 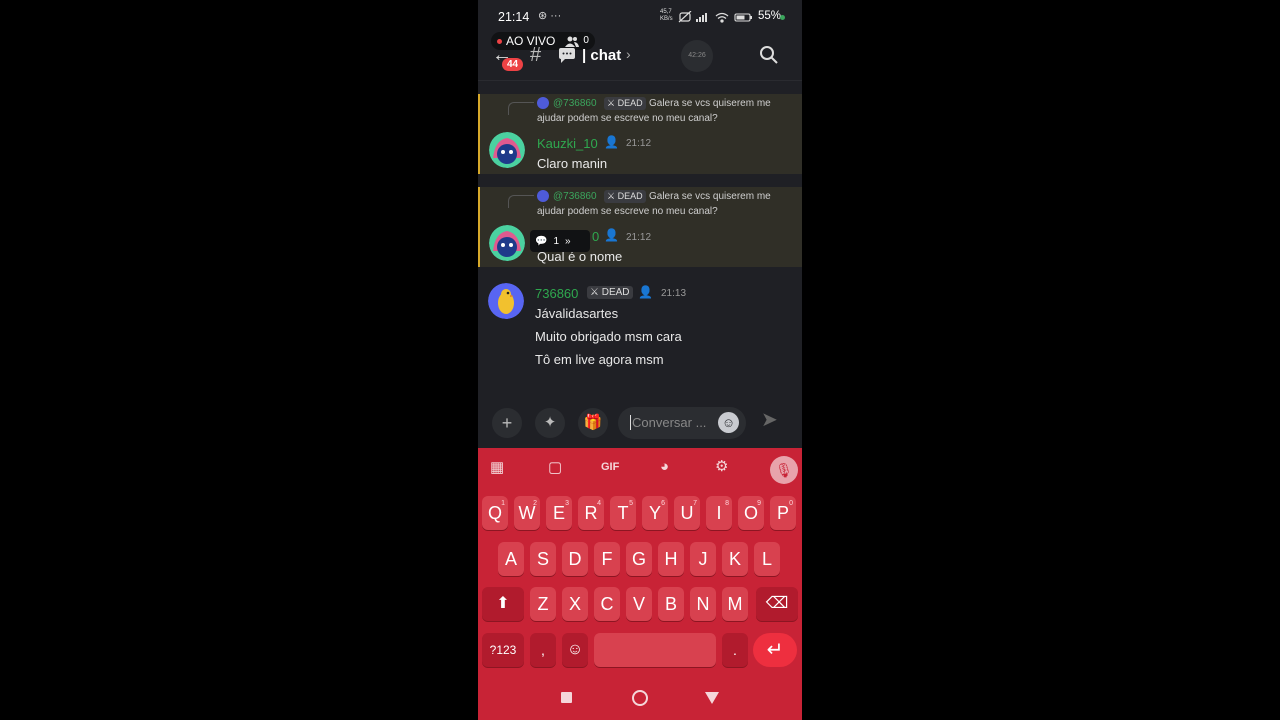 What do you see at coordinates (782, 17) in the screenshot?
I see `privacy-dot` at bounding box center [782, 17].